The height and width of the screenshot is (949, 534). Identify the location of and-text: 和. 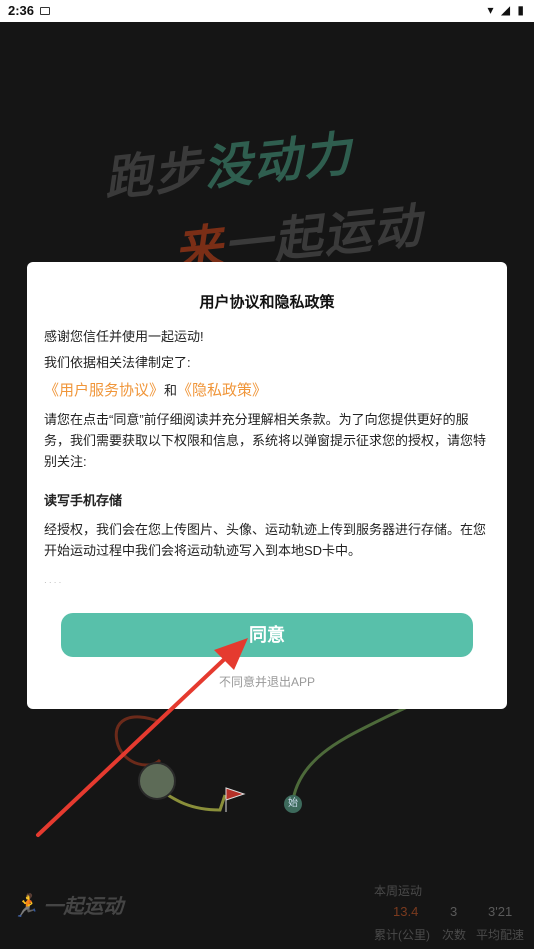
(171, 390).